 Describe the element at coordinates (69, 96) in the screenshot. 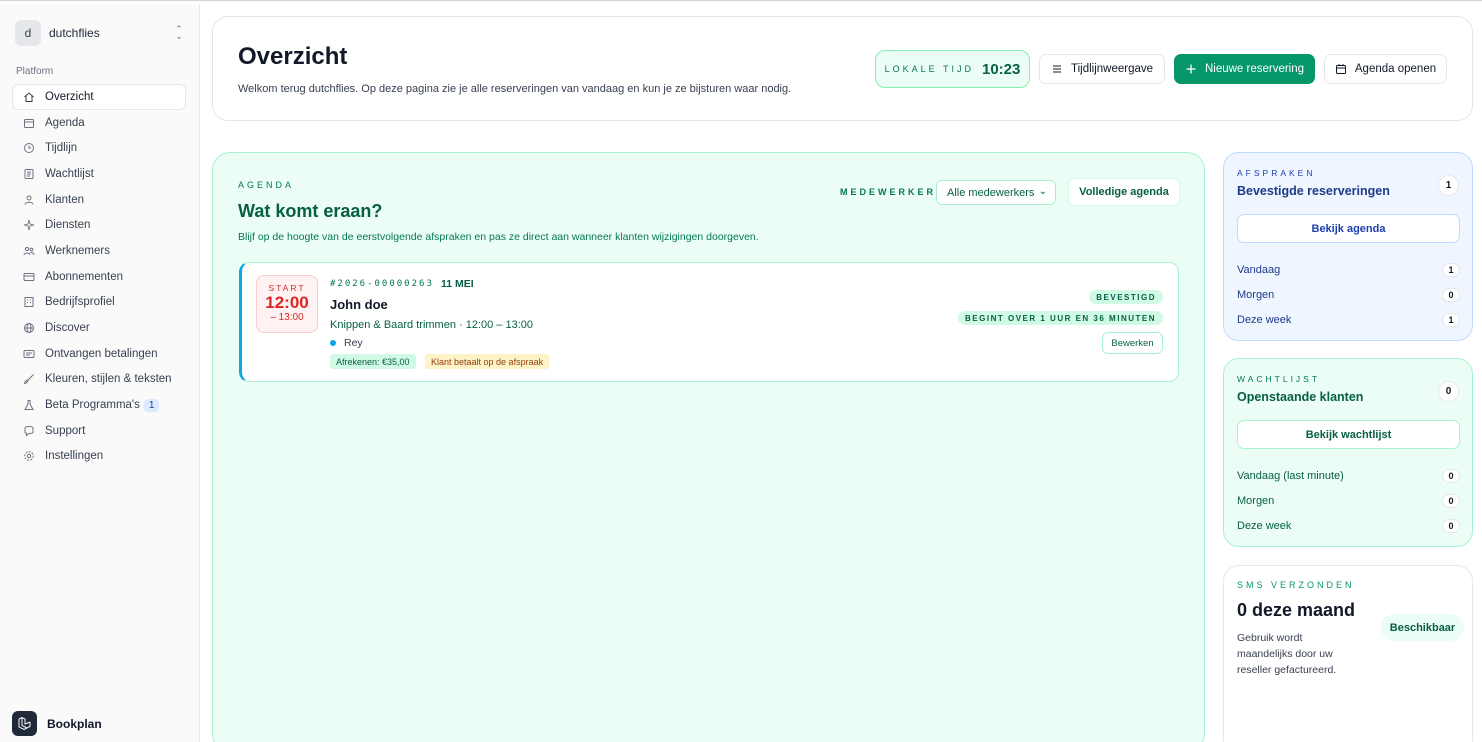

I see `sidebar-item-label: Overzicht` at that location.